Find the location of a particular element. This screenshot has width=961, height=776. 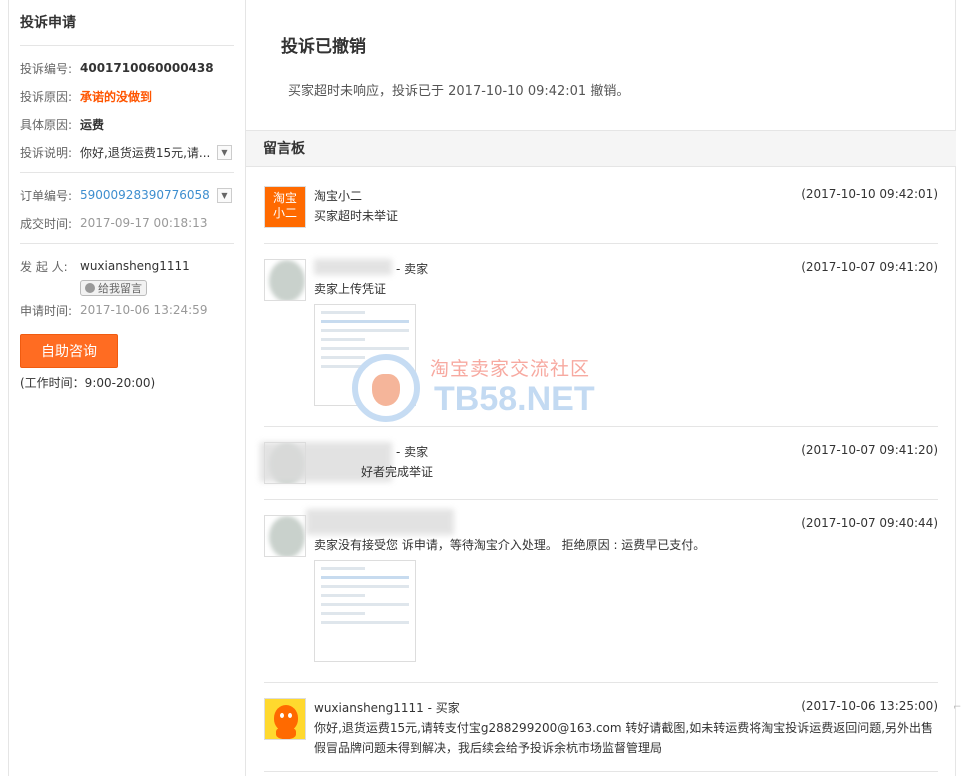

initiator-label: 发 起 人: is located at coordinates (44, 266).